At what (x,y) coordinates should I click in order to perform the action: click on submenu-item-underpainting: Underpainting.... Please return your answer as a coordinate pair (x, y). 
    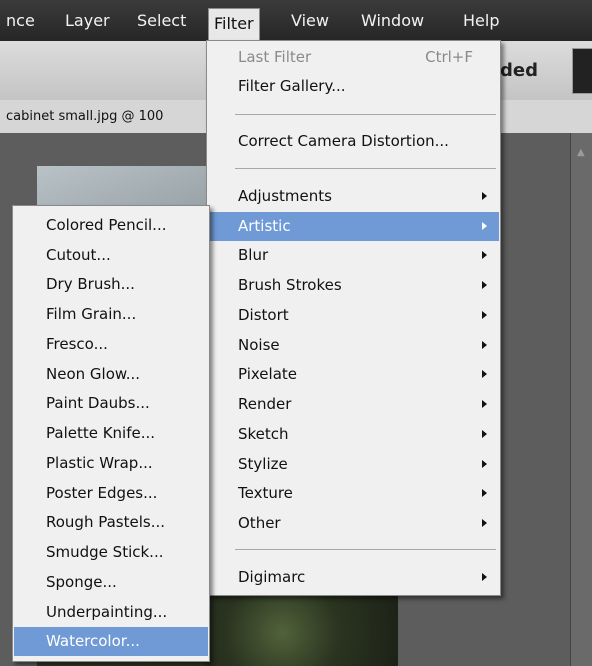
    Looking at the image, I should click on (111, 612).